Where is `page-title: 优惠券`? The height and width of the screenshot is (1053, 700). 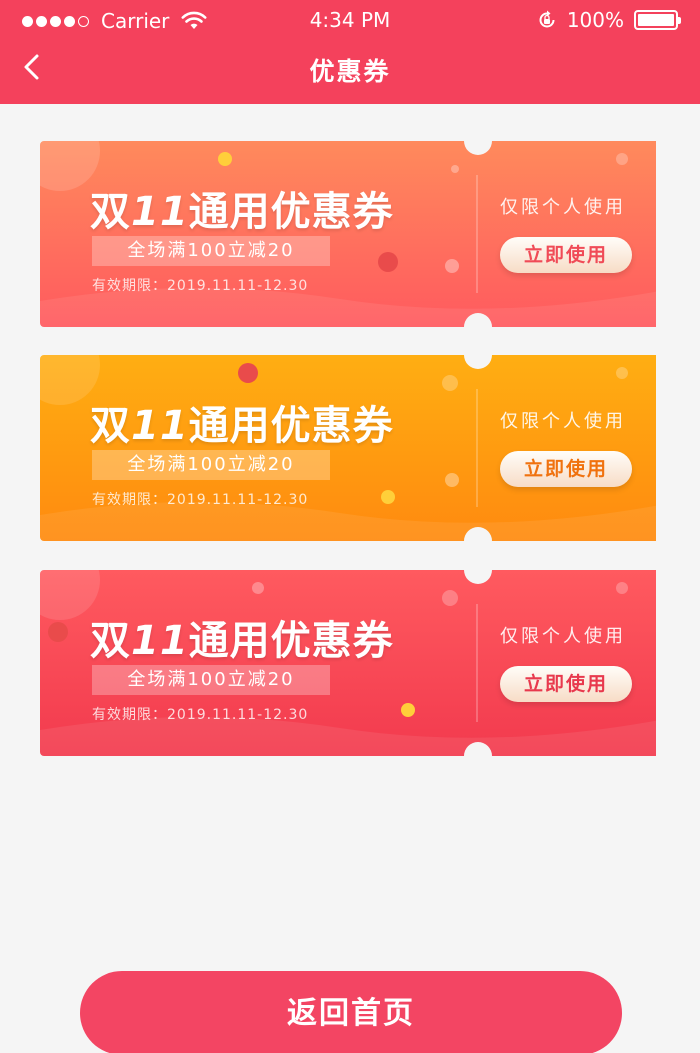 page-title: 优惠券 is located at coordinates (350, 71).